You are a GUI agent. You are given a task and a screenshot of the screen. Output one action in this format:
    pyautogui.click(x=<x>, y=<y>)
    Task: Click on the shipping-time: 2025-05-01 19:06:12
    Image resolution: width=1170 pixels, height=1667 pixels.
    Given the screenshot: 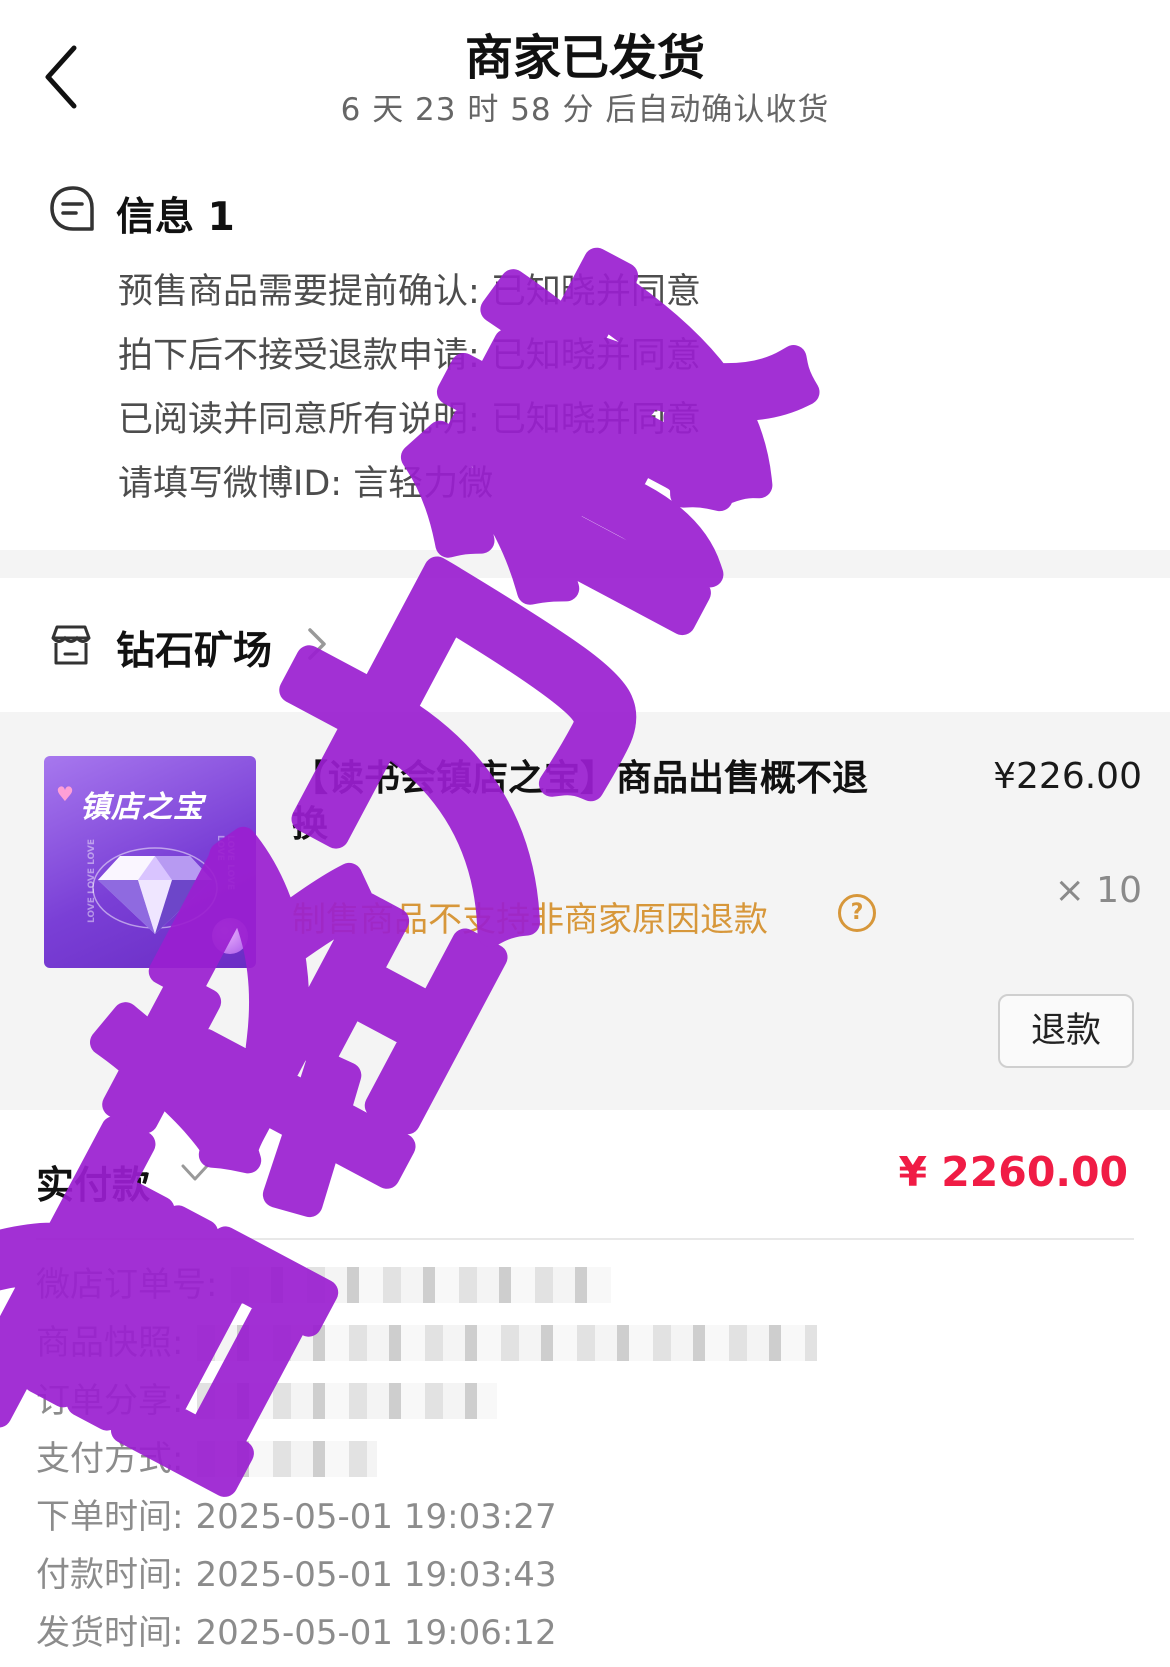 What is the action you would take?
    pyautogui.click(x=376, y=1633)
    